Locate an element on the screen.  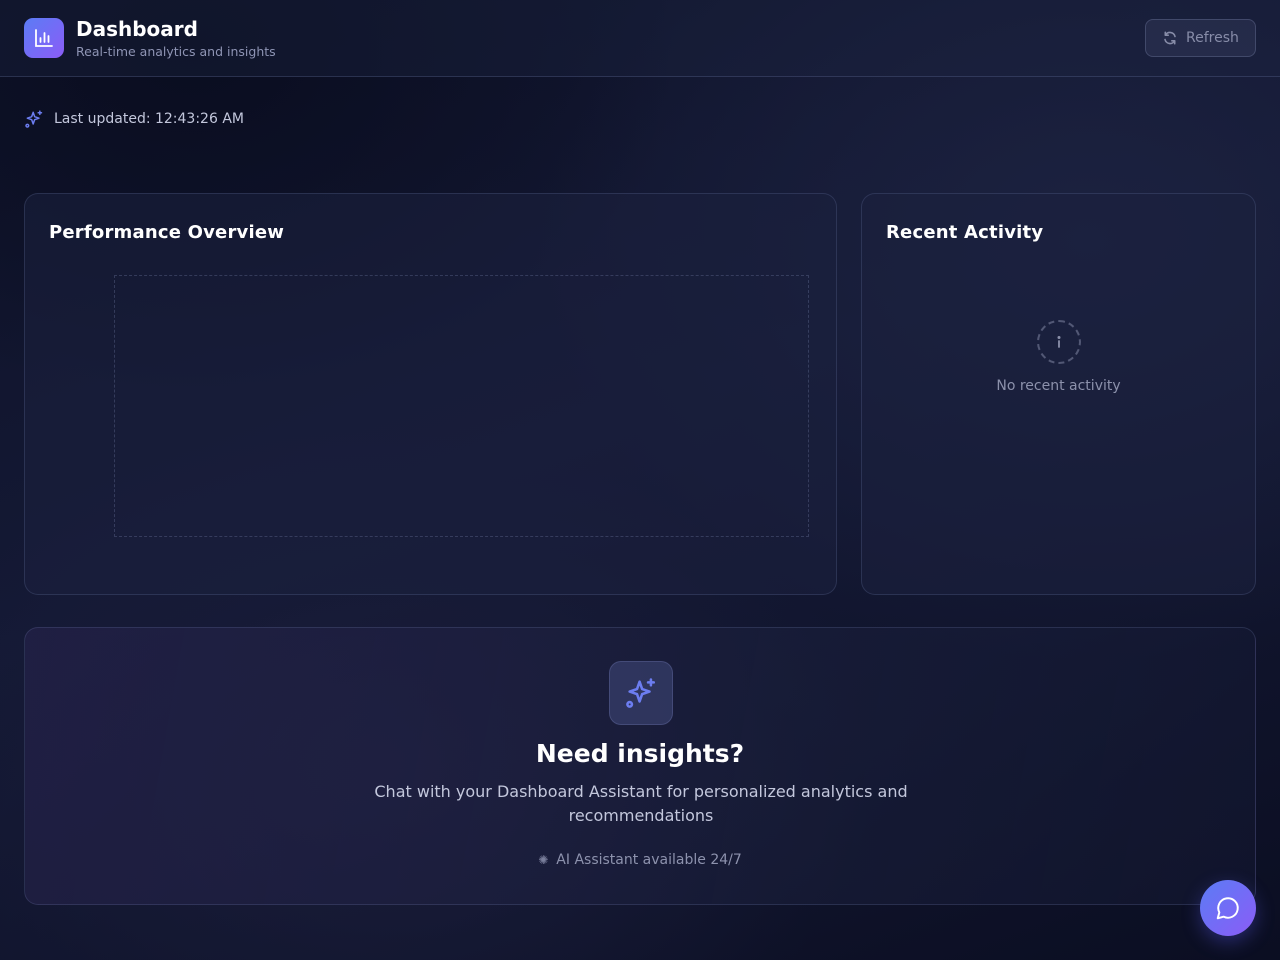
performance-title: Performance Overview is located at coordinates (167, 232).